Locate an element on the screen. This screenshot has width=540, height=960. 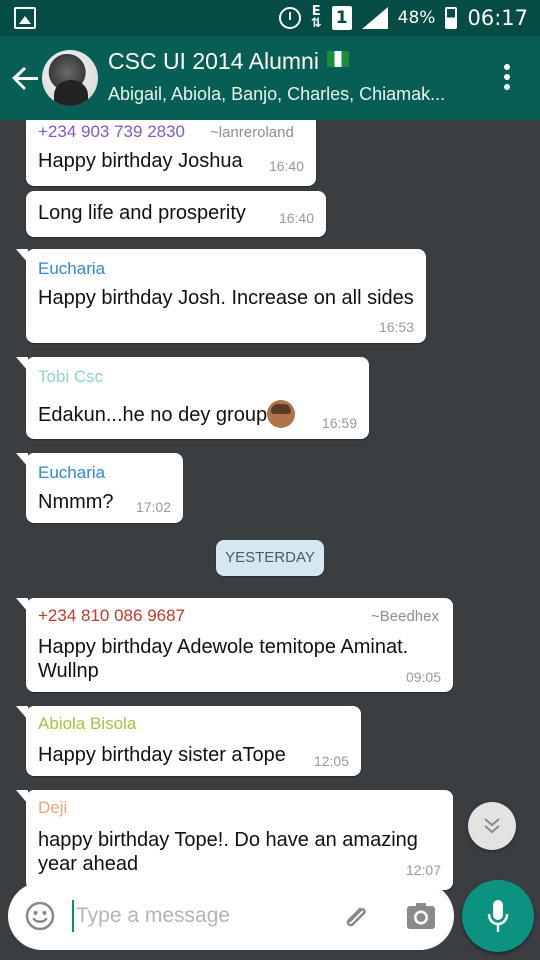
nigeria-flag-icon is located at coordinates (337, 59).